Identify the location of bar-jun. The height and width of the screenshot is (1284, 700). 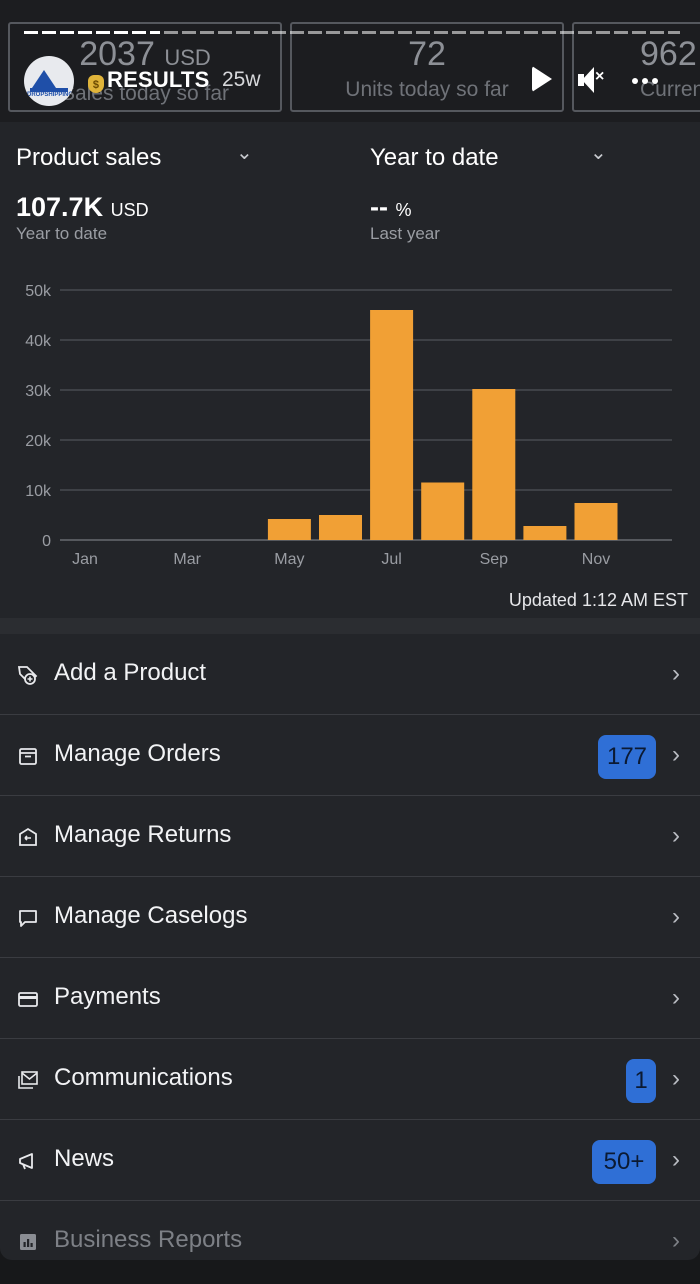
(340, 527).